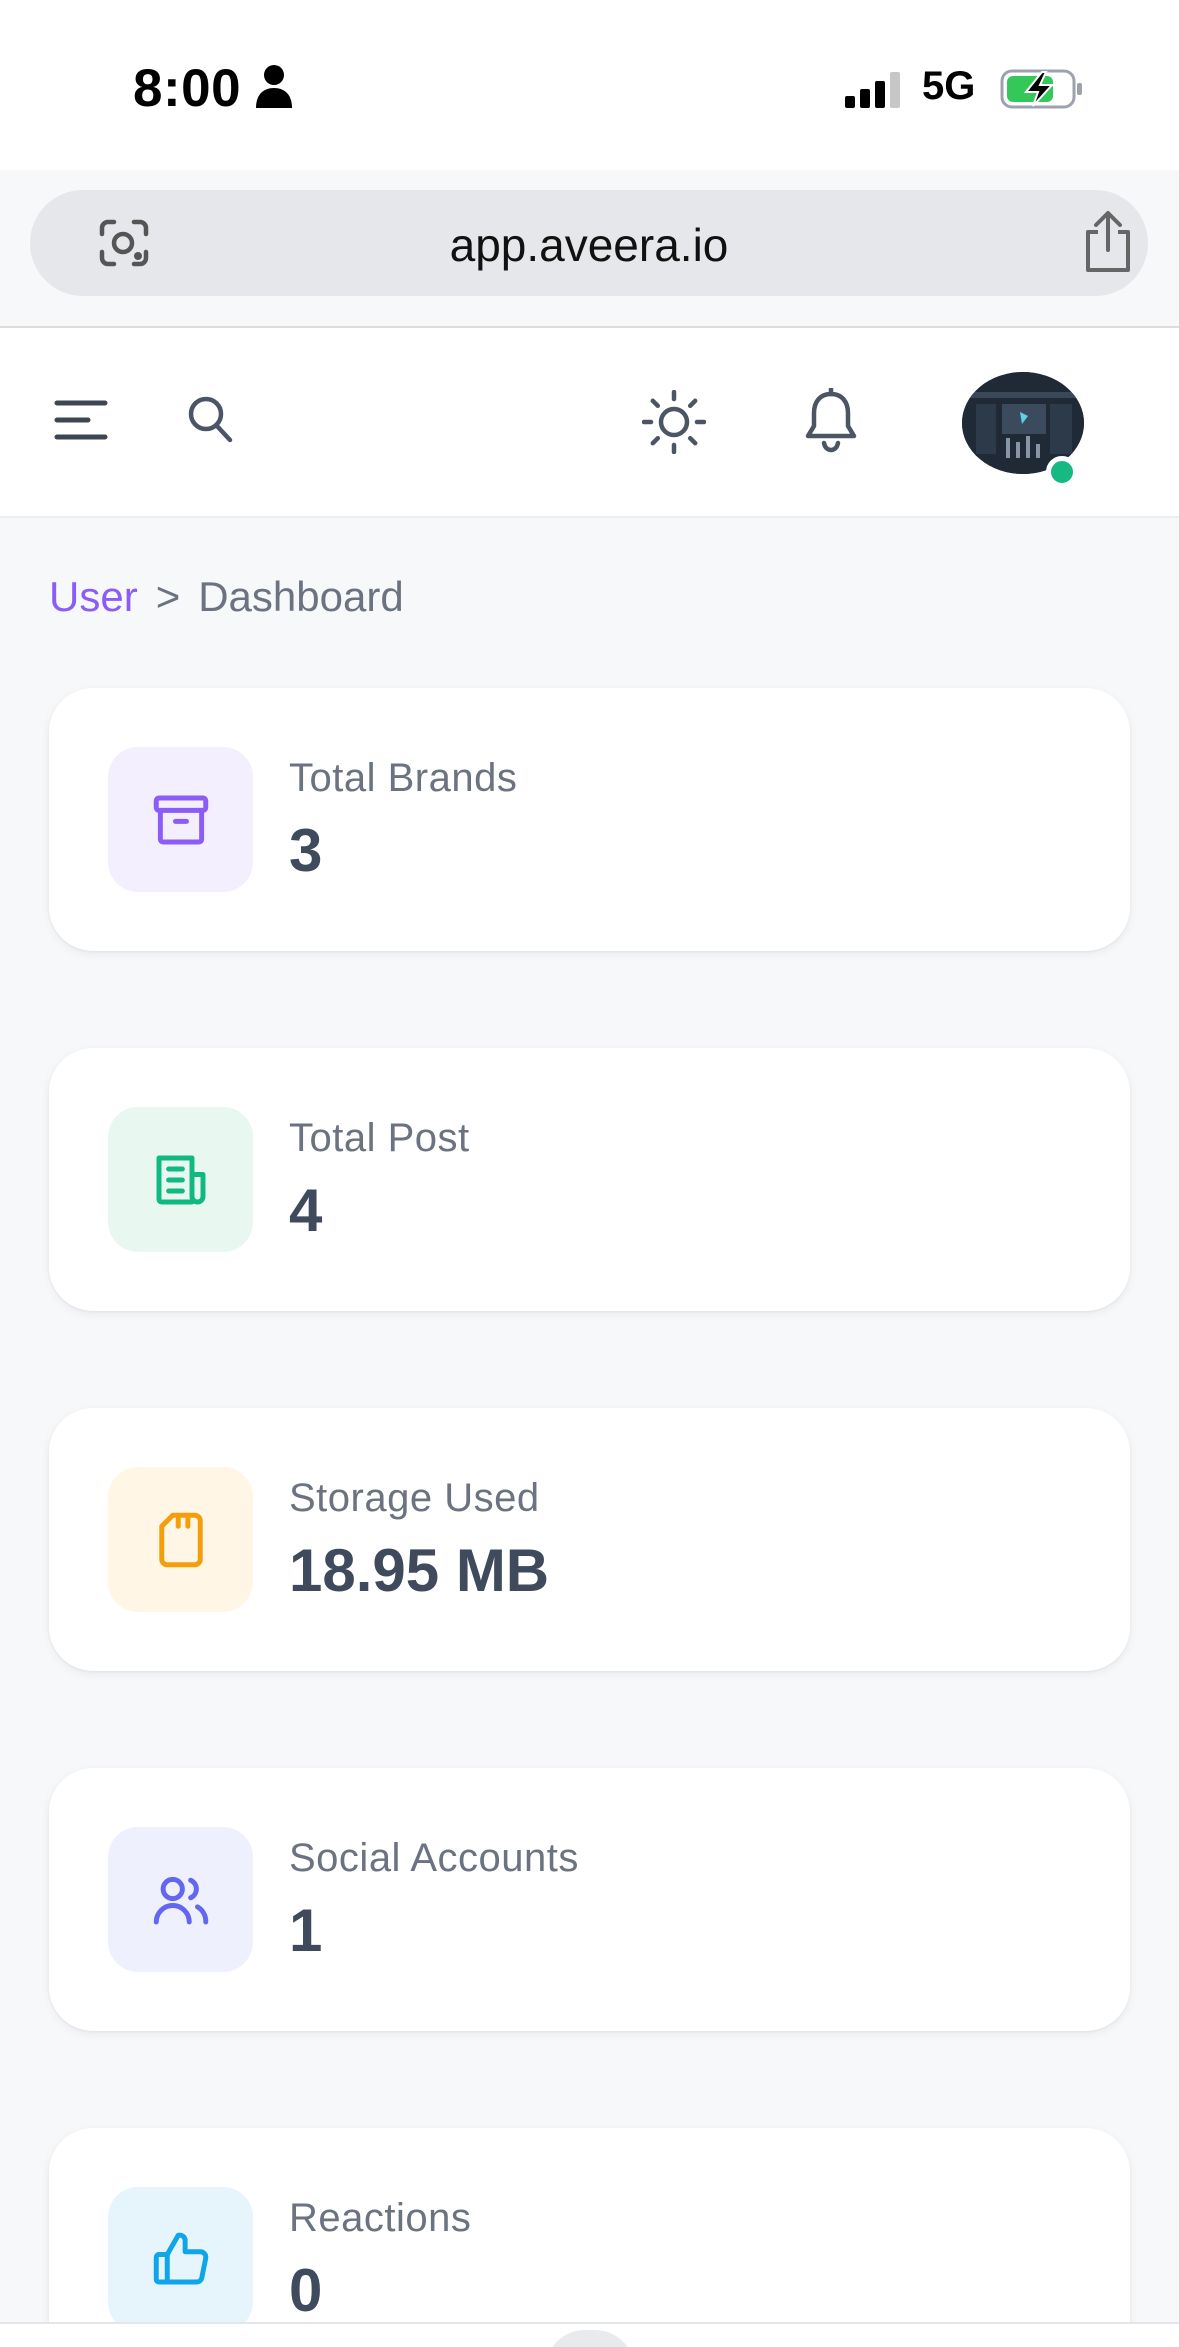  Describe the element at coordinates (210, 419) in the screenshot. I see `search-icon` at that location.